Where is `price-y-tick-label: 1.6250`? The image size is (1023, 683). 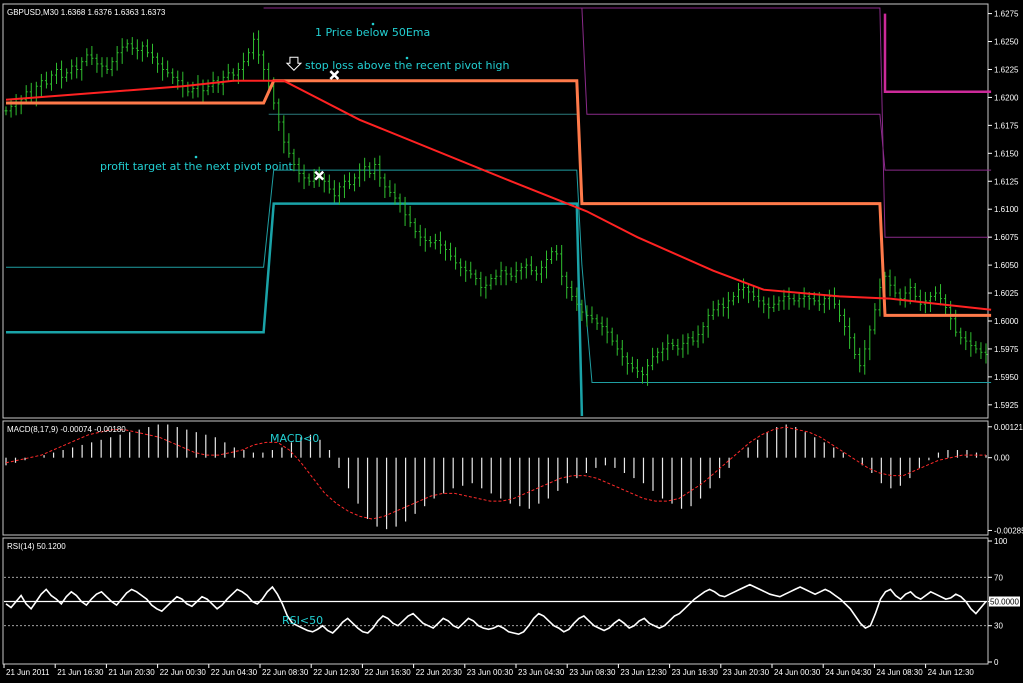
price-y-tick-label: 1.6250 is located at coordinates (1006, 42).